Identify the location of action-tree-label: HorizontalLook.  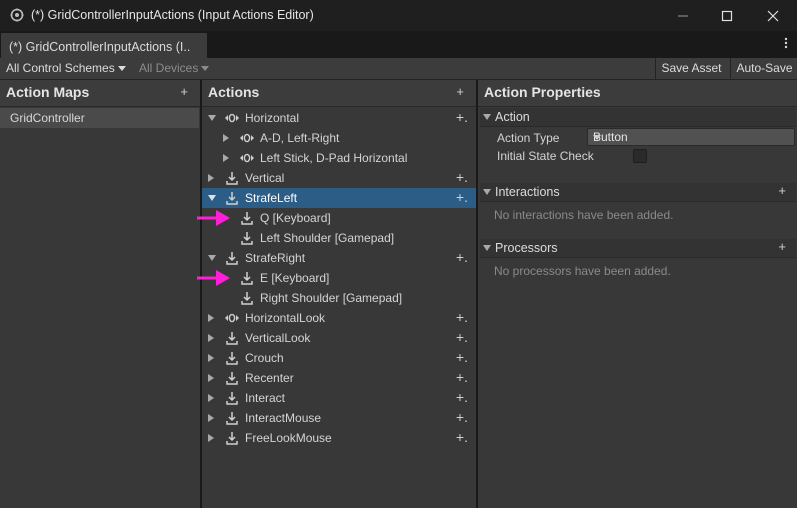
(285, 318).